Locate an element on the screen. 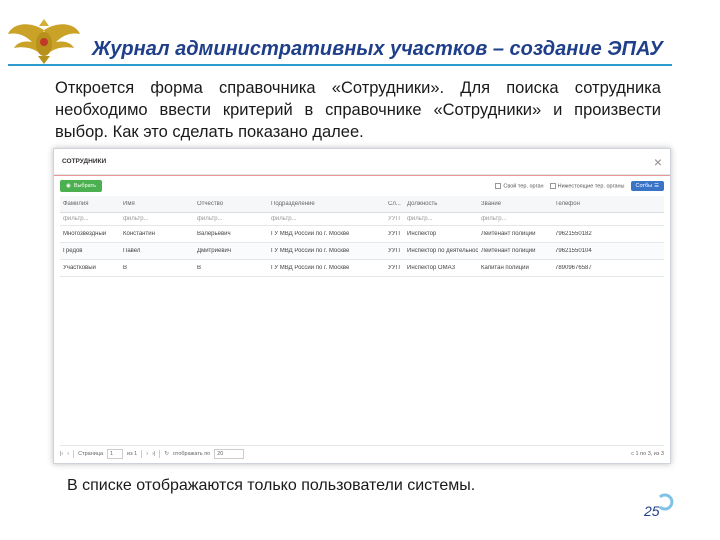  staff-button: Сотбы ☰ is located at coordinates (647, 186).